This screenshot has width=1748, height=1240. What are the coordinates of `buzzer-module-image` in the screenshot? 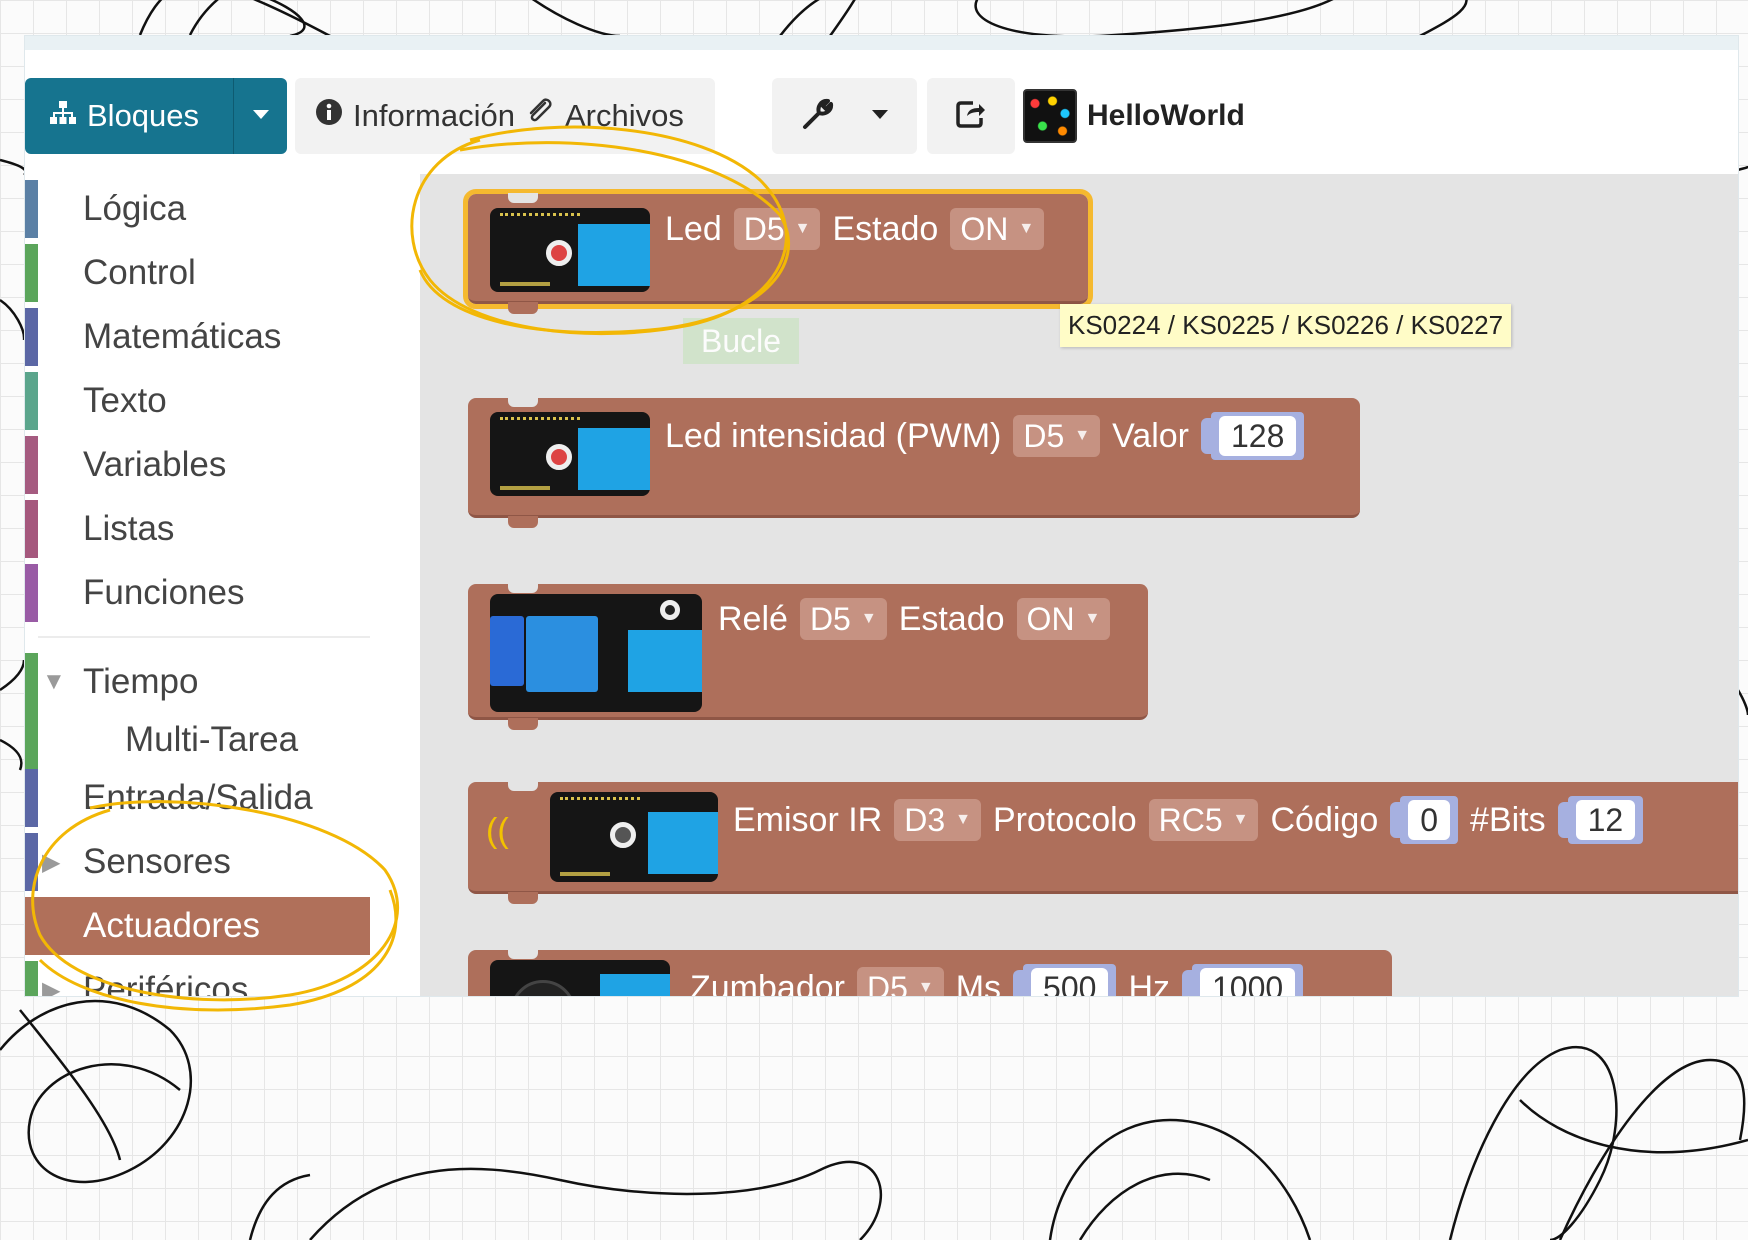 It's located at (580, 978).